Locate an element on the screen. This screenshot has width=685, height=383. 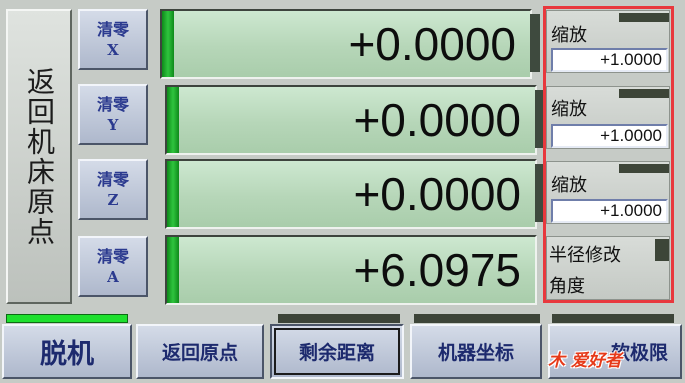
scale-highlight-frame is located at coordinates (608, 154).